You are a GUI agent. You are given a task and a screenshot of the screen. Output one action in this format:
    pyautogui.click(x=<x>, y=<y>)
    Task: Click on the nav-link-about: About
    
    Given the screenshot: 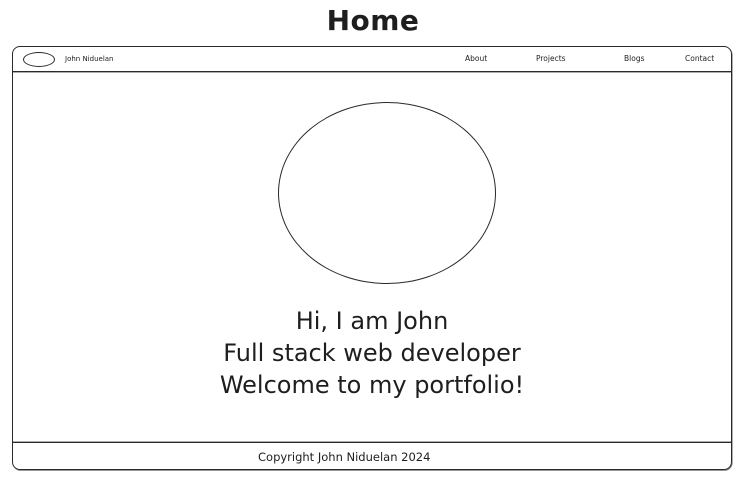 What is the action you would take?
    pyautogui.click(x=476, y=59)
    